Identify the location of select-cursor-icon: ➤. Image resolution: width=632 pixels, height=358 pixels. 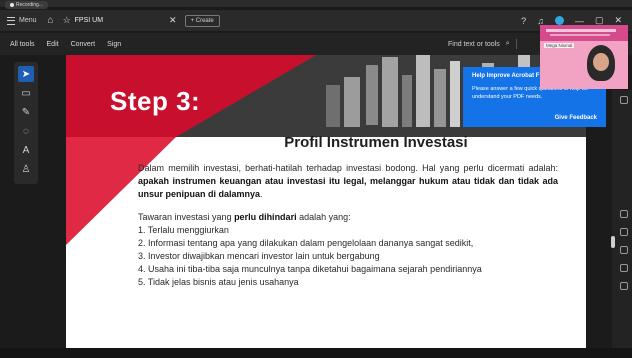
(26, 74).